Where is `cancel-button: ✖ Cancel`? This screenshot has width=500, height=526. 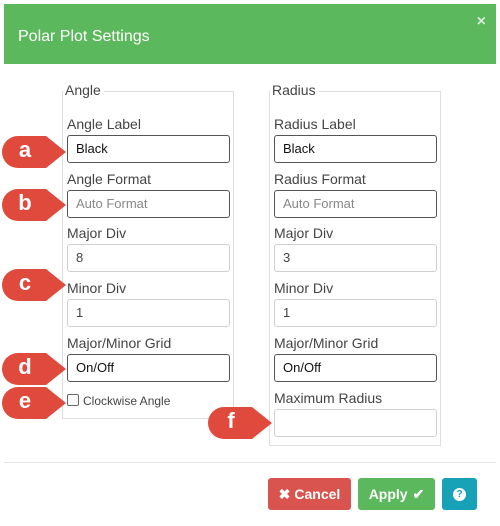
cancel-button: ✖ Cancel is located at coordinates (309, 494).